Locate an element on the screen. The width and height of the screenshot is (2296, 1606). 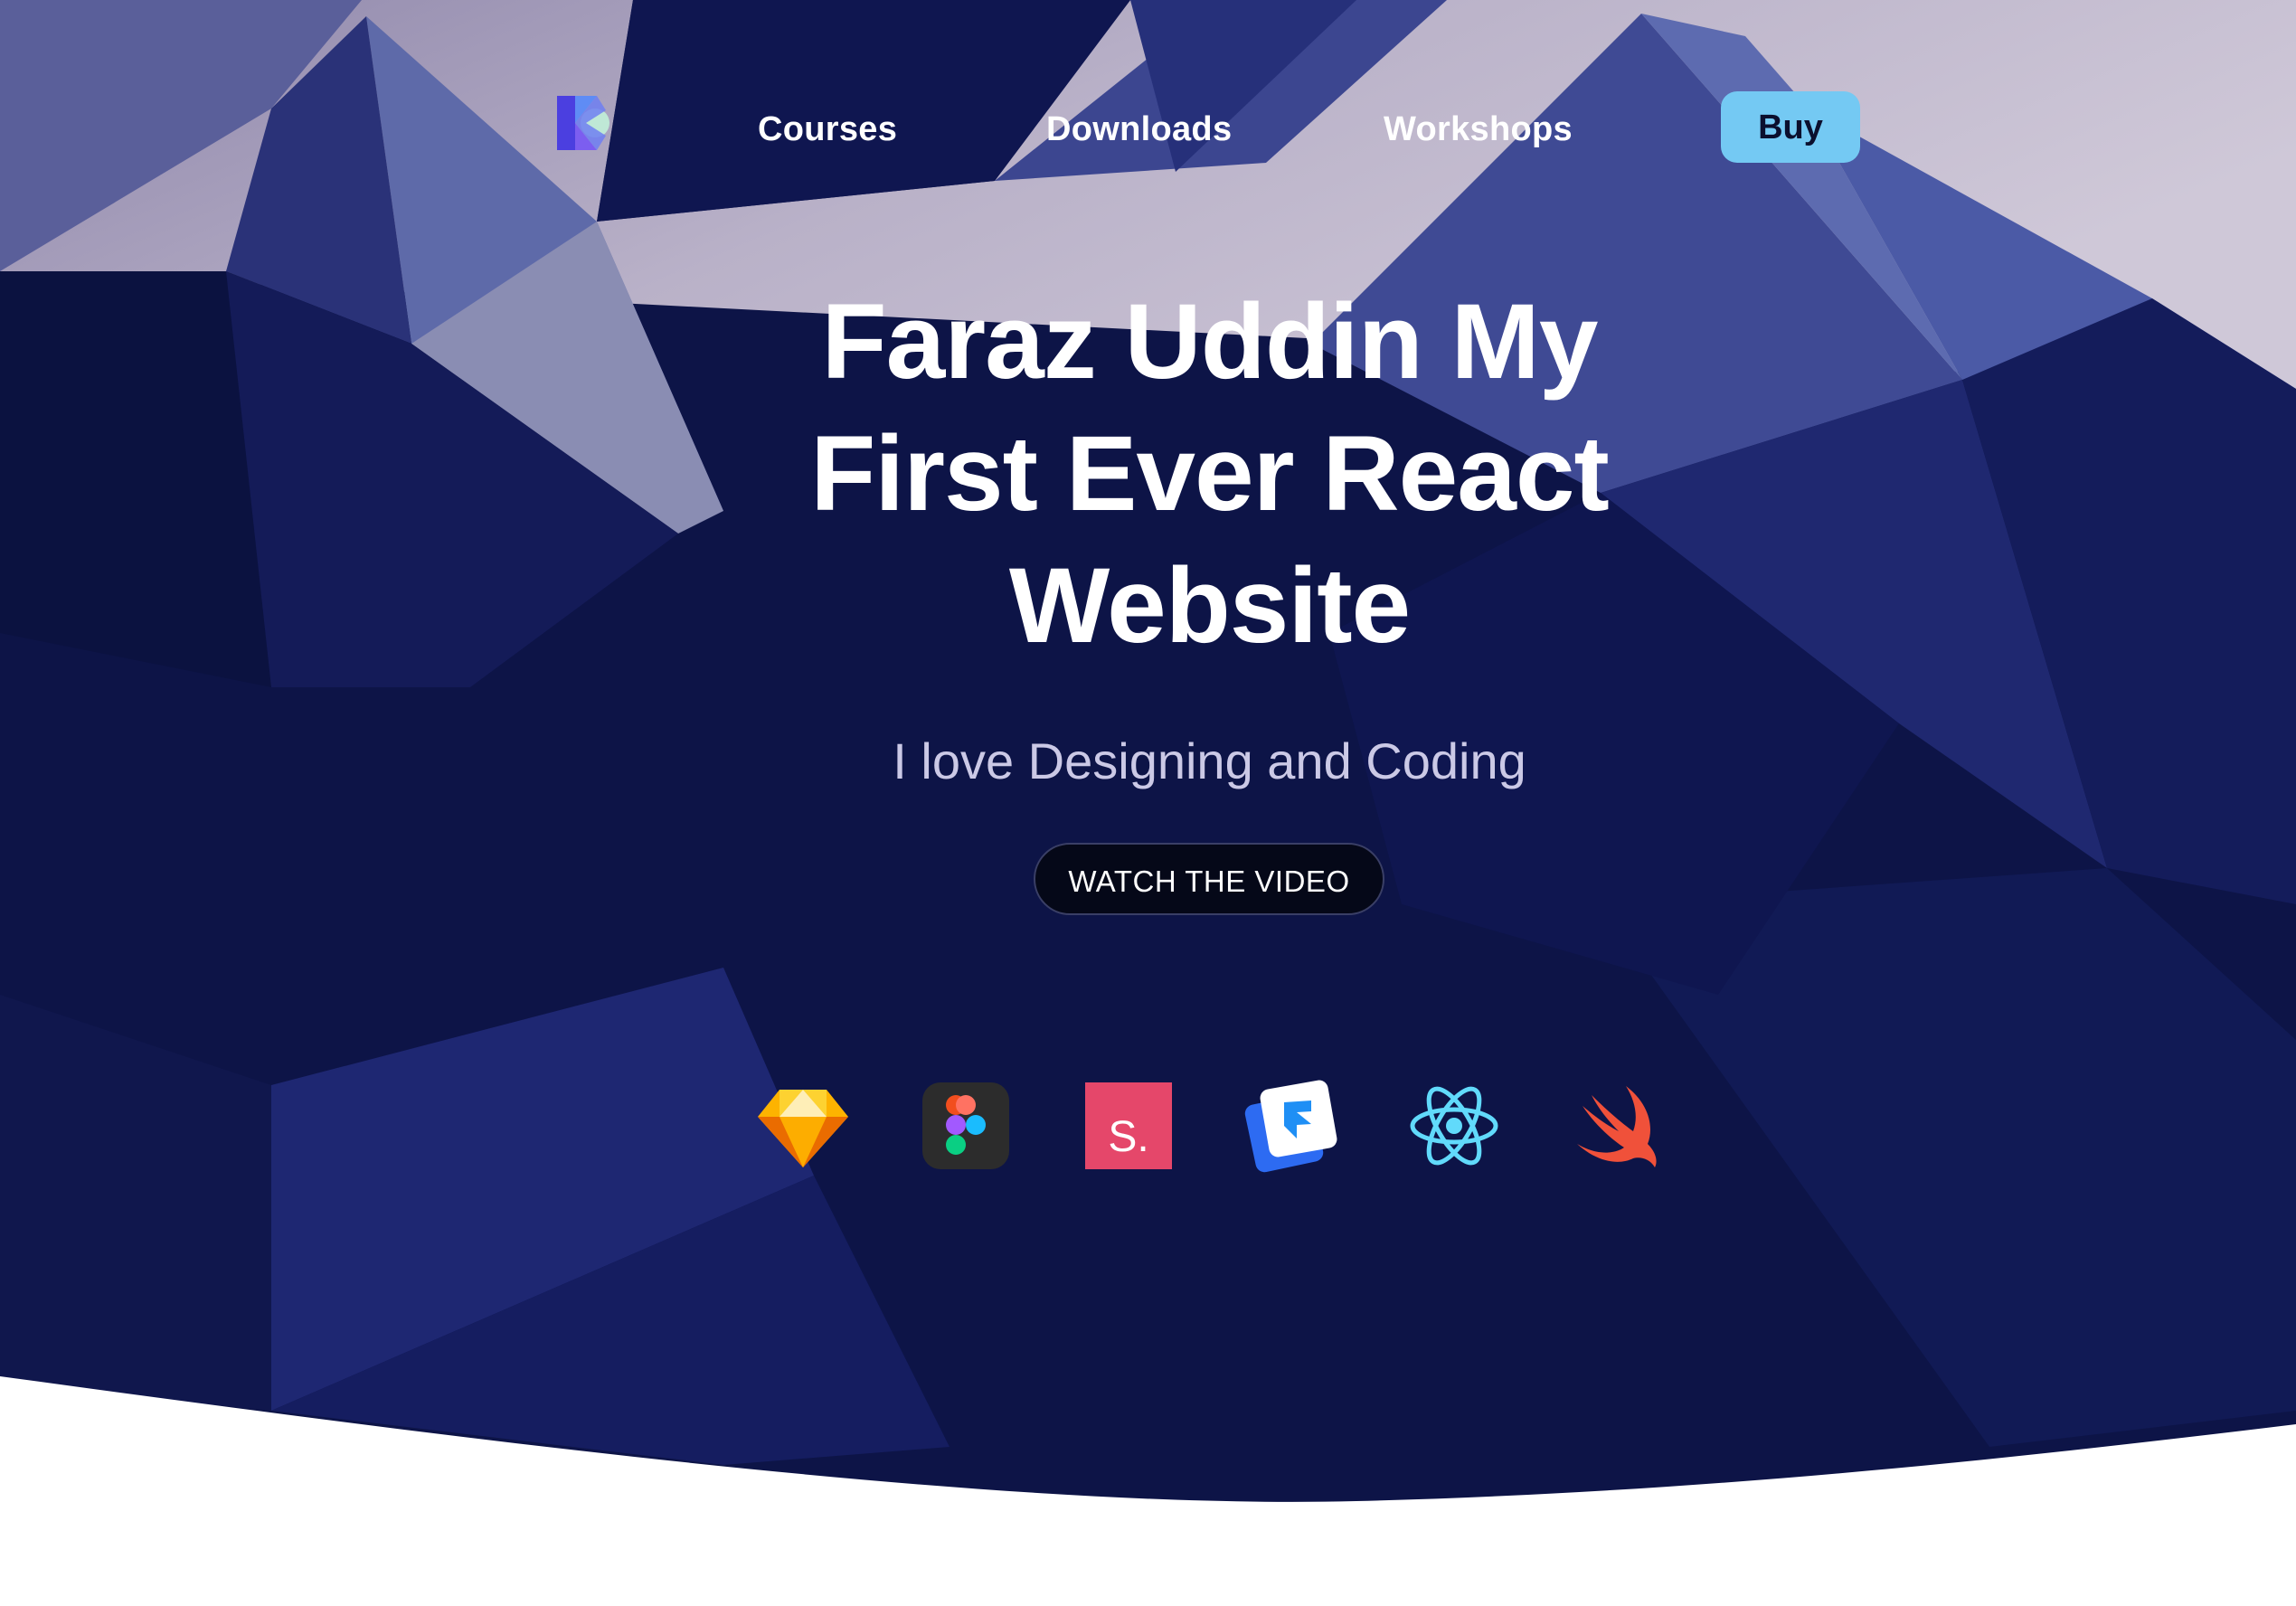
brand-logo-icon is located at coordinates (584, 123).